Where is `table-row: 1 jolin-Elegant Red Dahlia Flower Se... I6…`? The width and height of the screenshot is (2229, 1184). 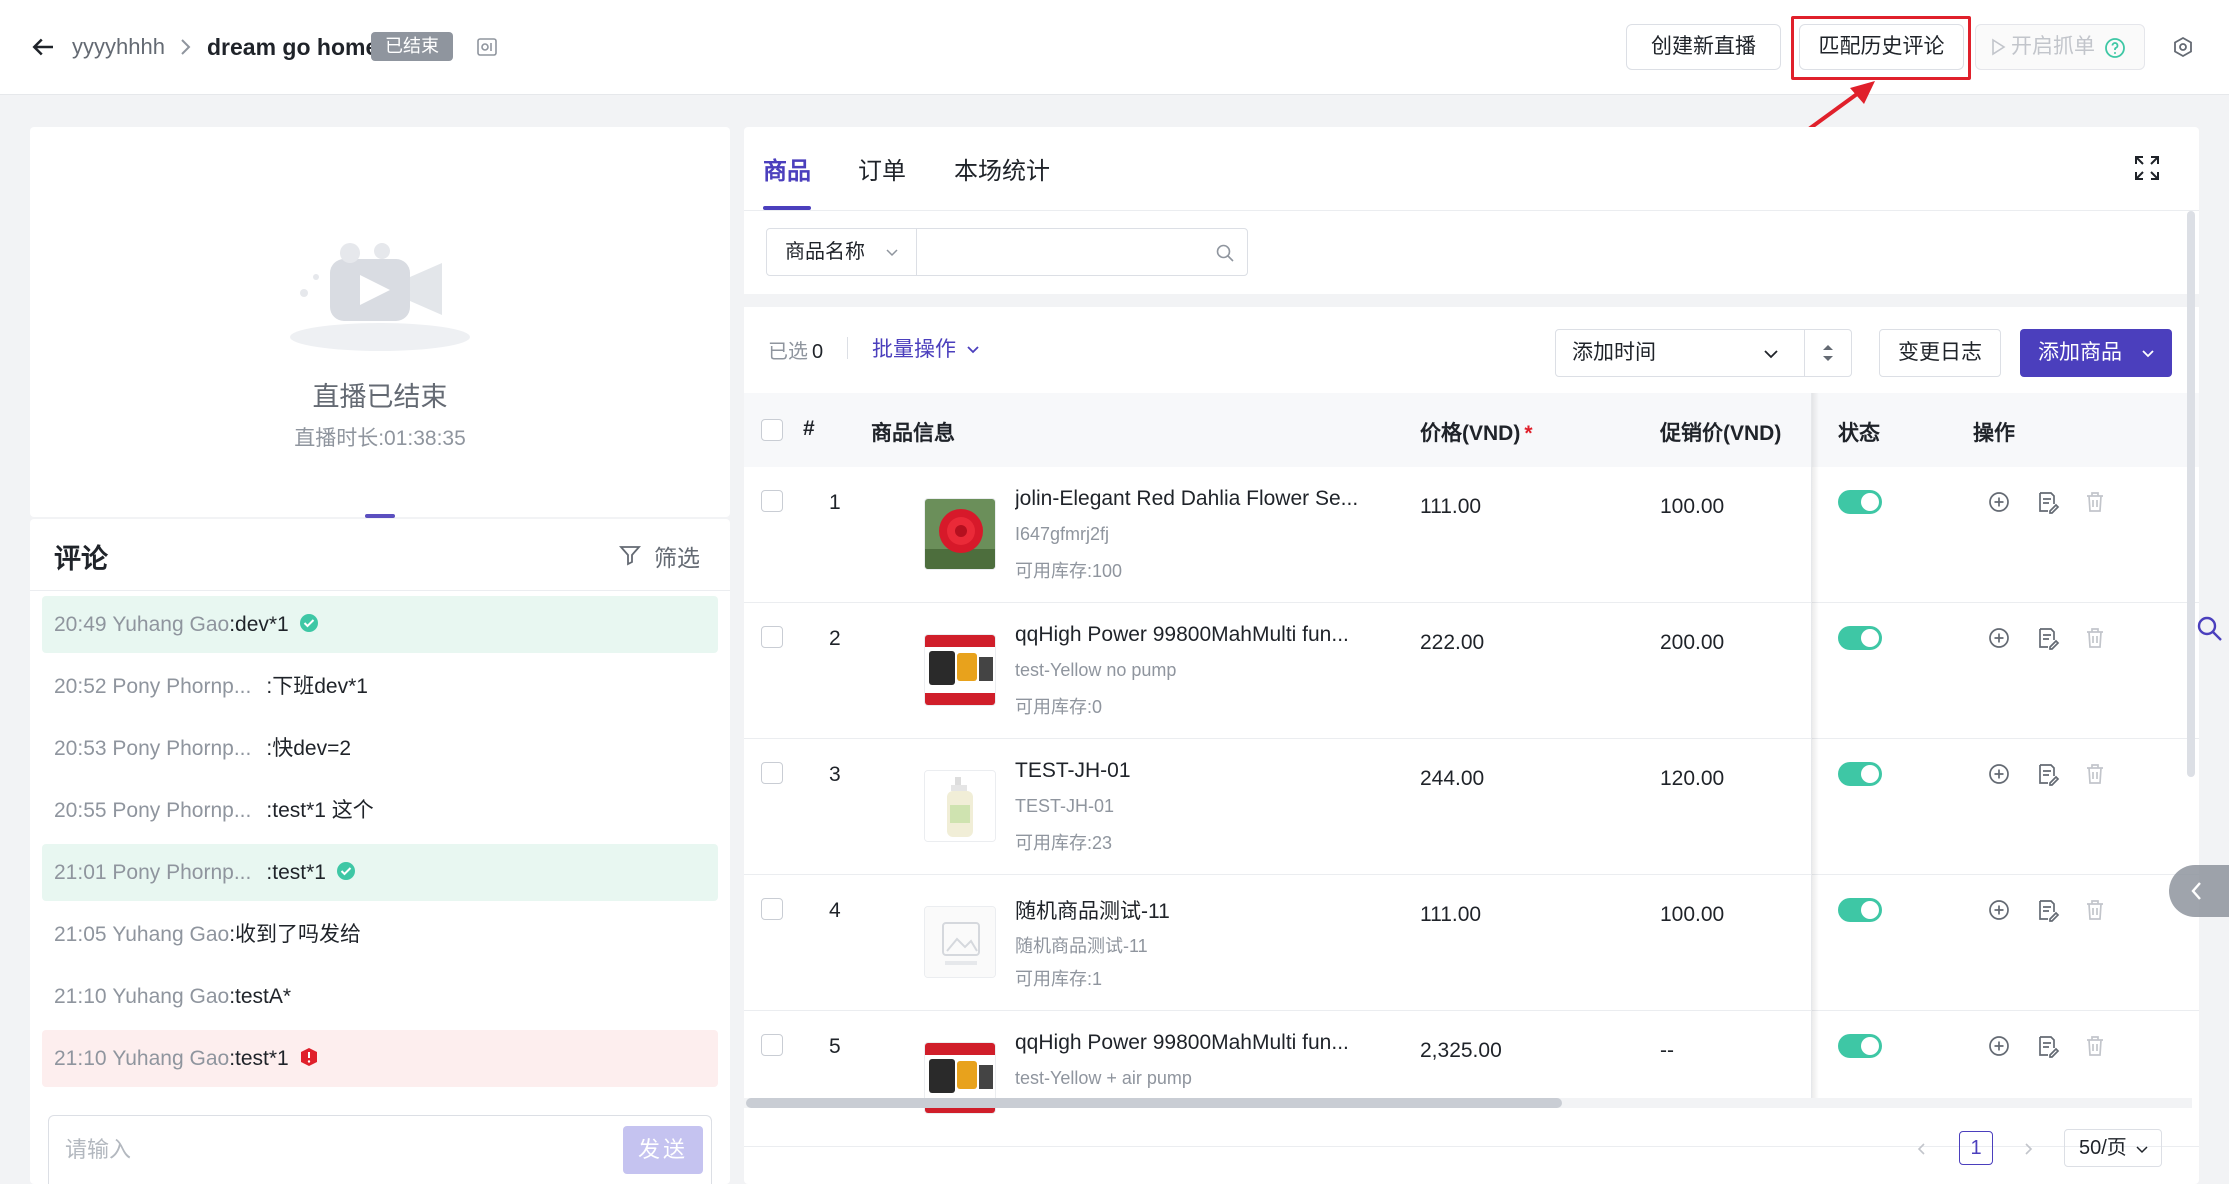
table-row: 1 jolin-Elegant Red Dahlia Flower Se... I6… is located at coordinates (1471, 535).